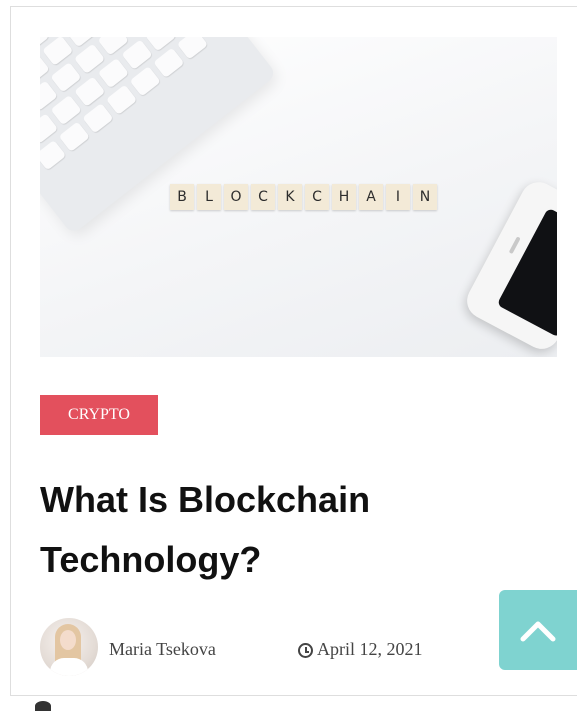 This screenshot has height=711, width=577. Describe the element at coordinates (209, 197) in the screenshot. I see `letter-tile: L` at that location.